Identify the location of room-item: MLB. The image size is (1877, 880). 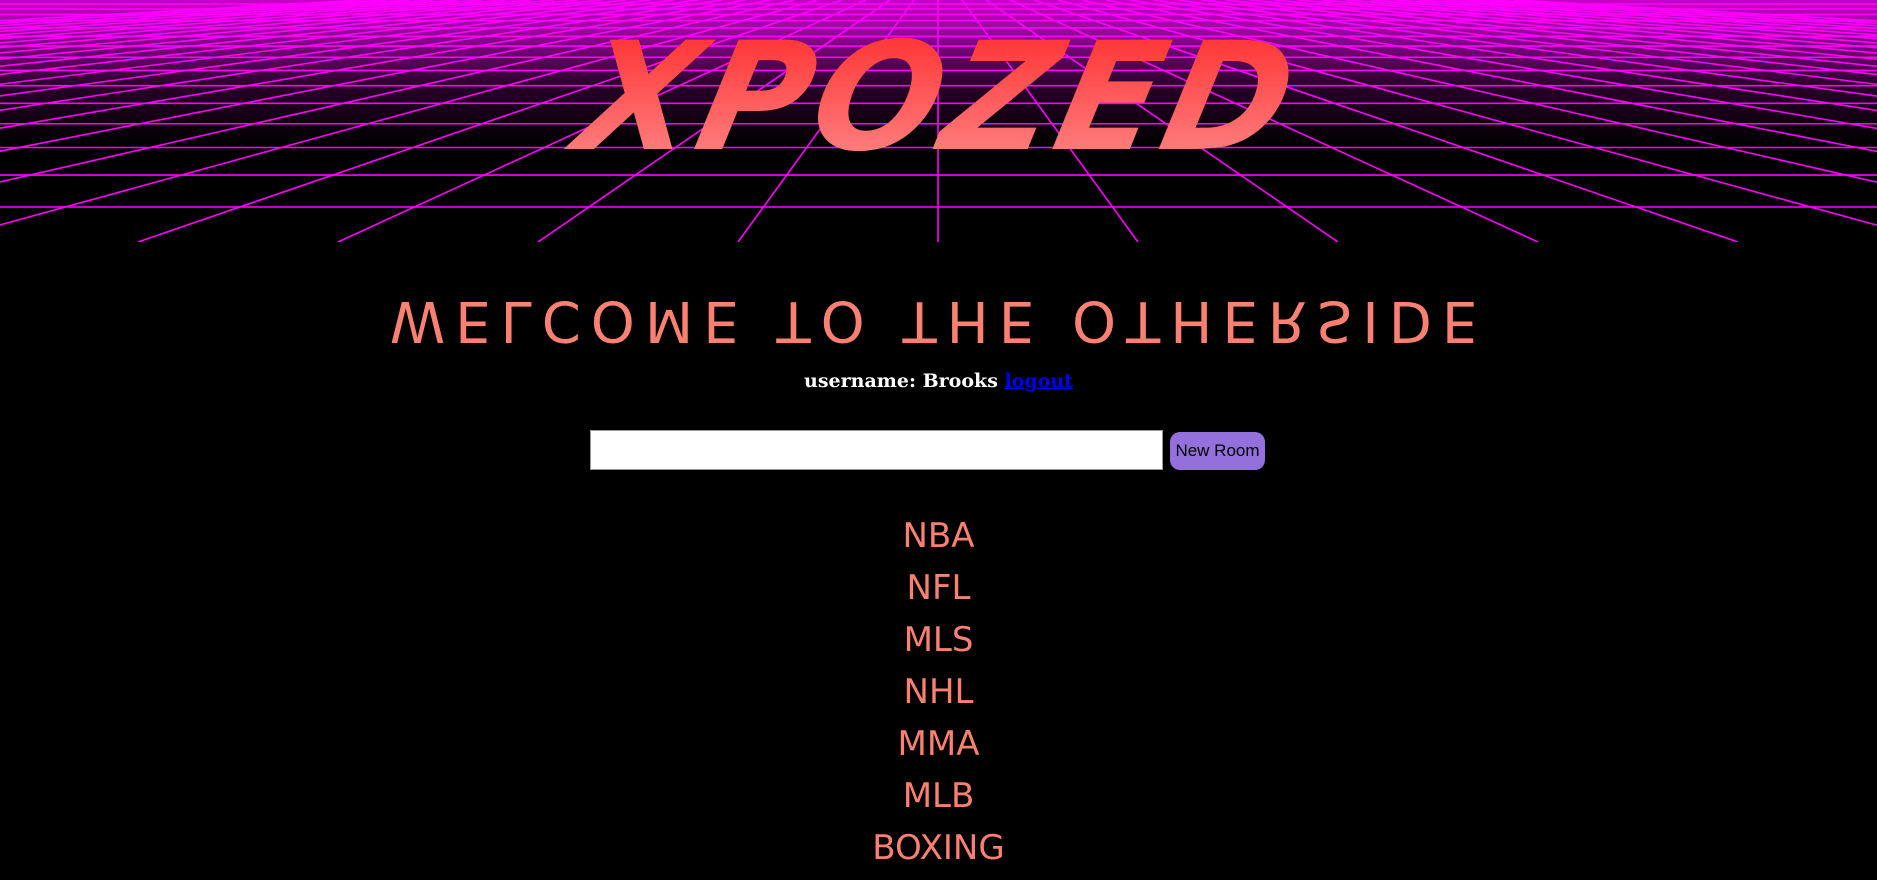
(938, 796).